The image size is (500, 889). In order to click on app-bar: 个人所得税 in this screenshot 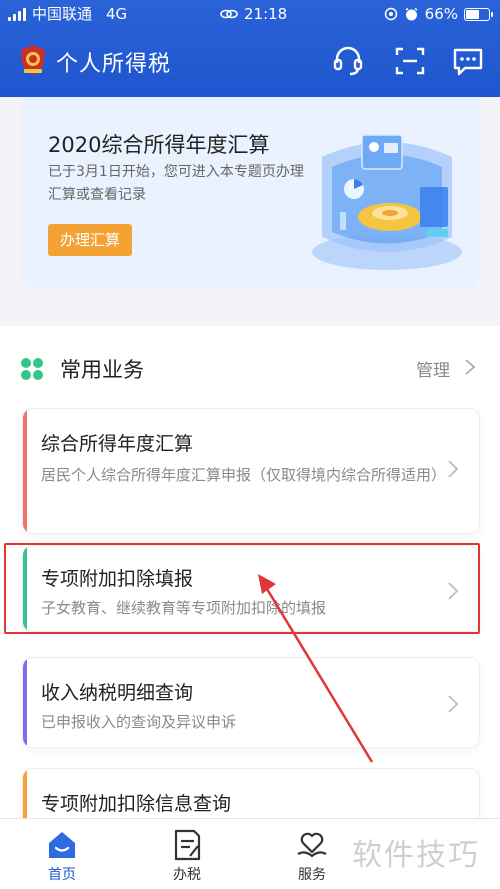, I will do `click(250, 62)`.